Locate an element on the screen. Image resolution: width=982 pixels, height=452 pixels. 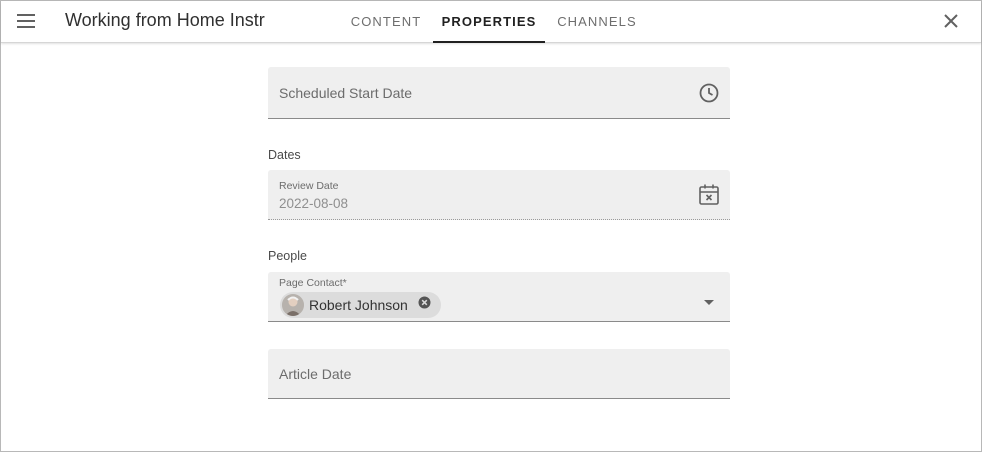
page-title: Working from Home Instr is located at coordinates (165, 20).